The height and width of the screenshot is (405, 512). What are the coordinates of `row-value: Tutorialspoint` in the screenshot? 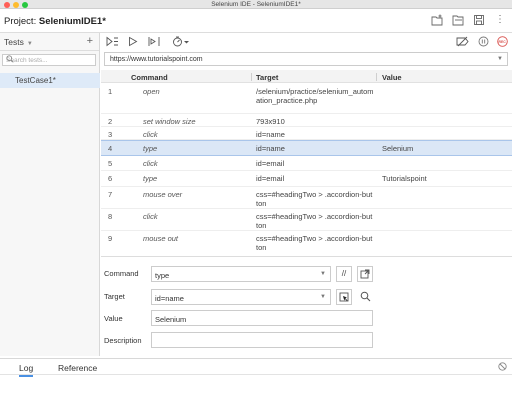 It's located at (404, 178).